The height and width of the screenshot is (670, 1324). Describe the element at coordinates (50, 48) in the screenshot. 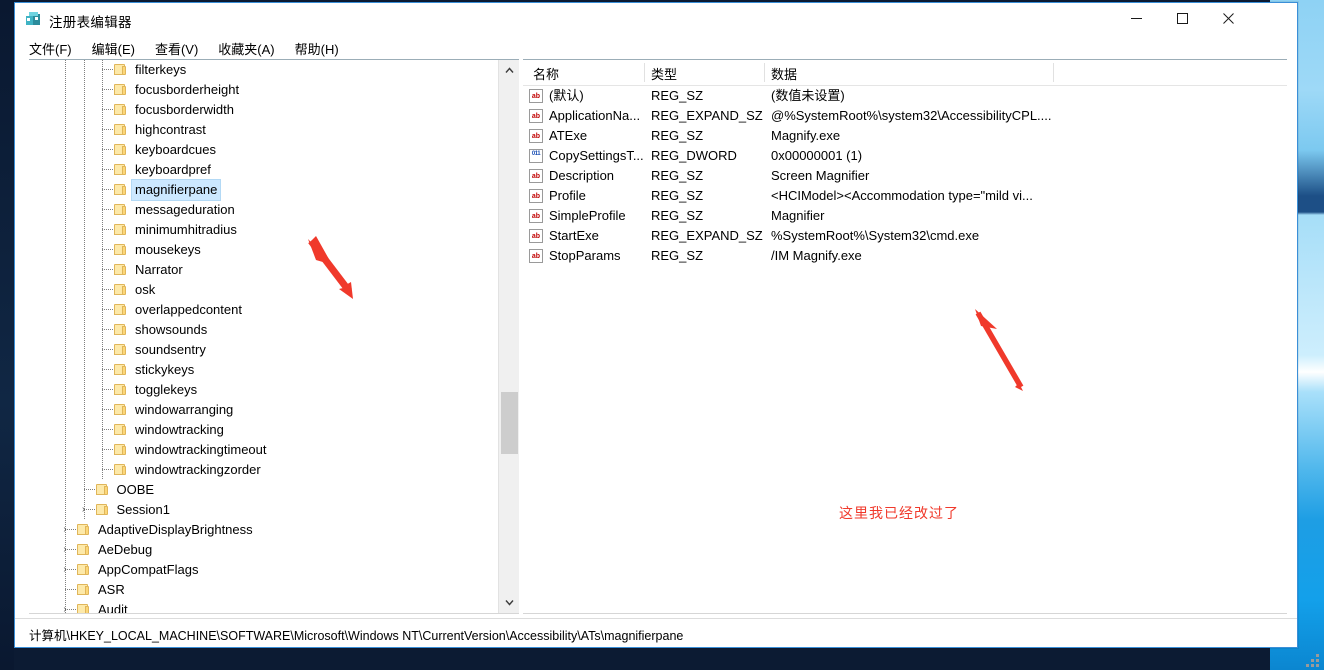

I see `menu-item-file: 文件(F)` at that location.